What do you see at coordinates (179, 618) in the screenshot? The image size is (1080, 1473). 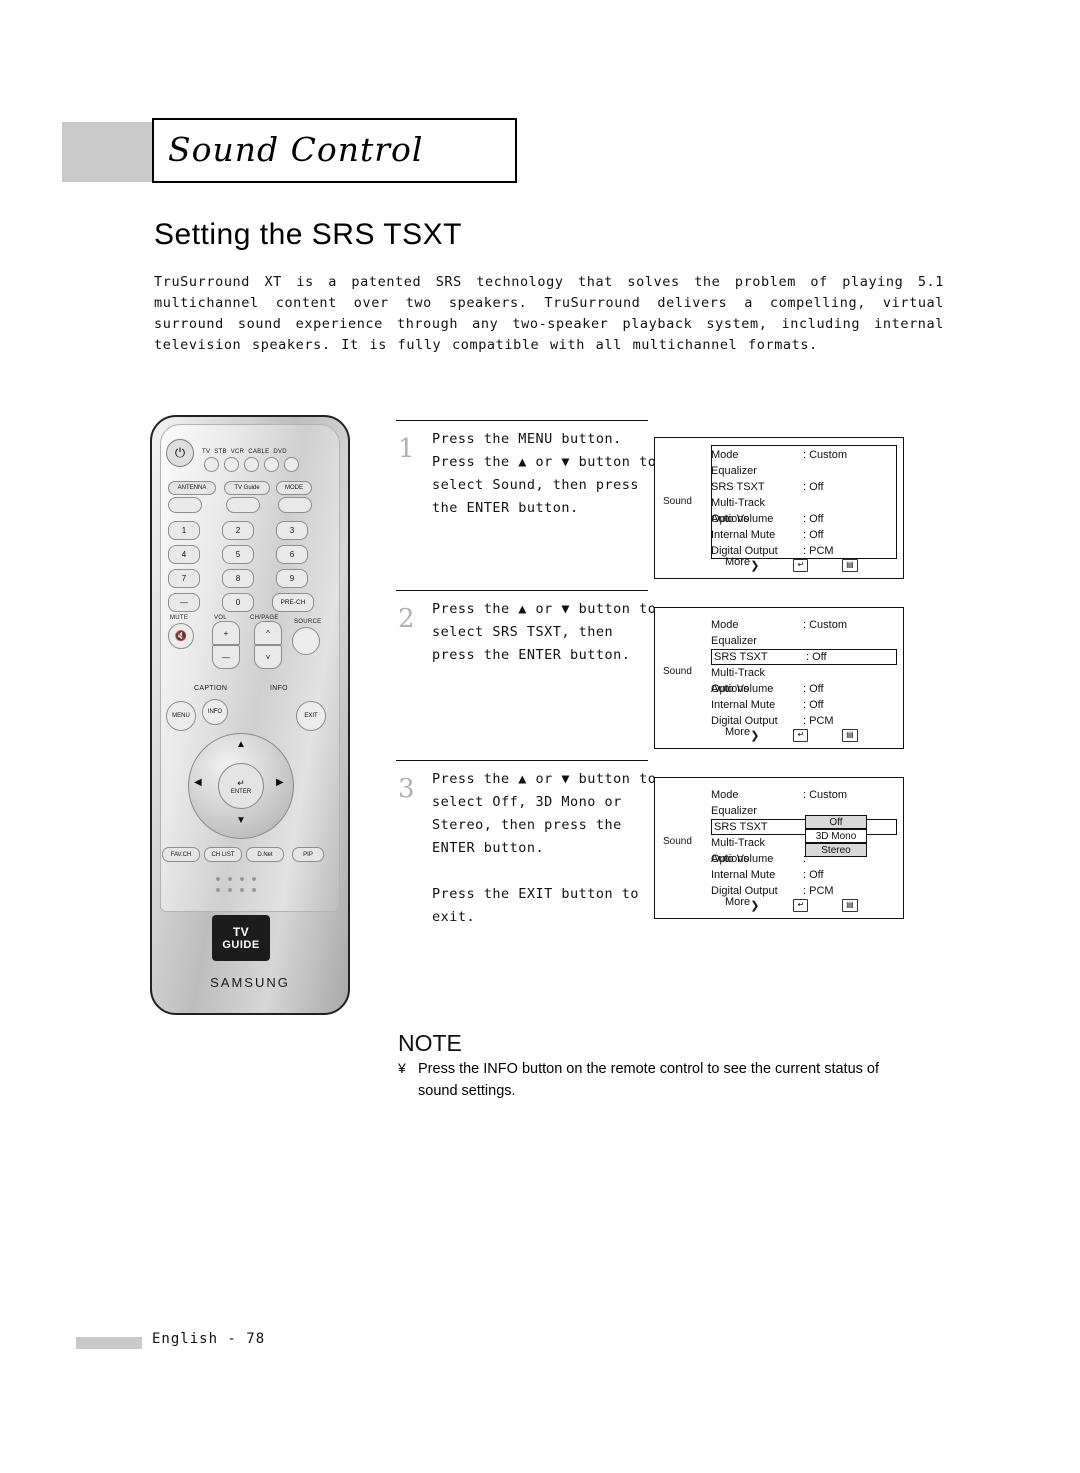 I see `mute-label: MUTE` at bounding box center [179, 618].